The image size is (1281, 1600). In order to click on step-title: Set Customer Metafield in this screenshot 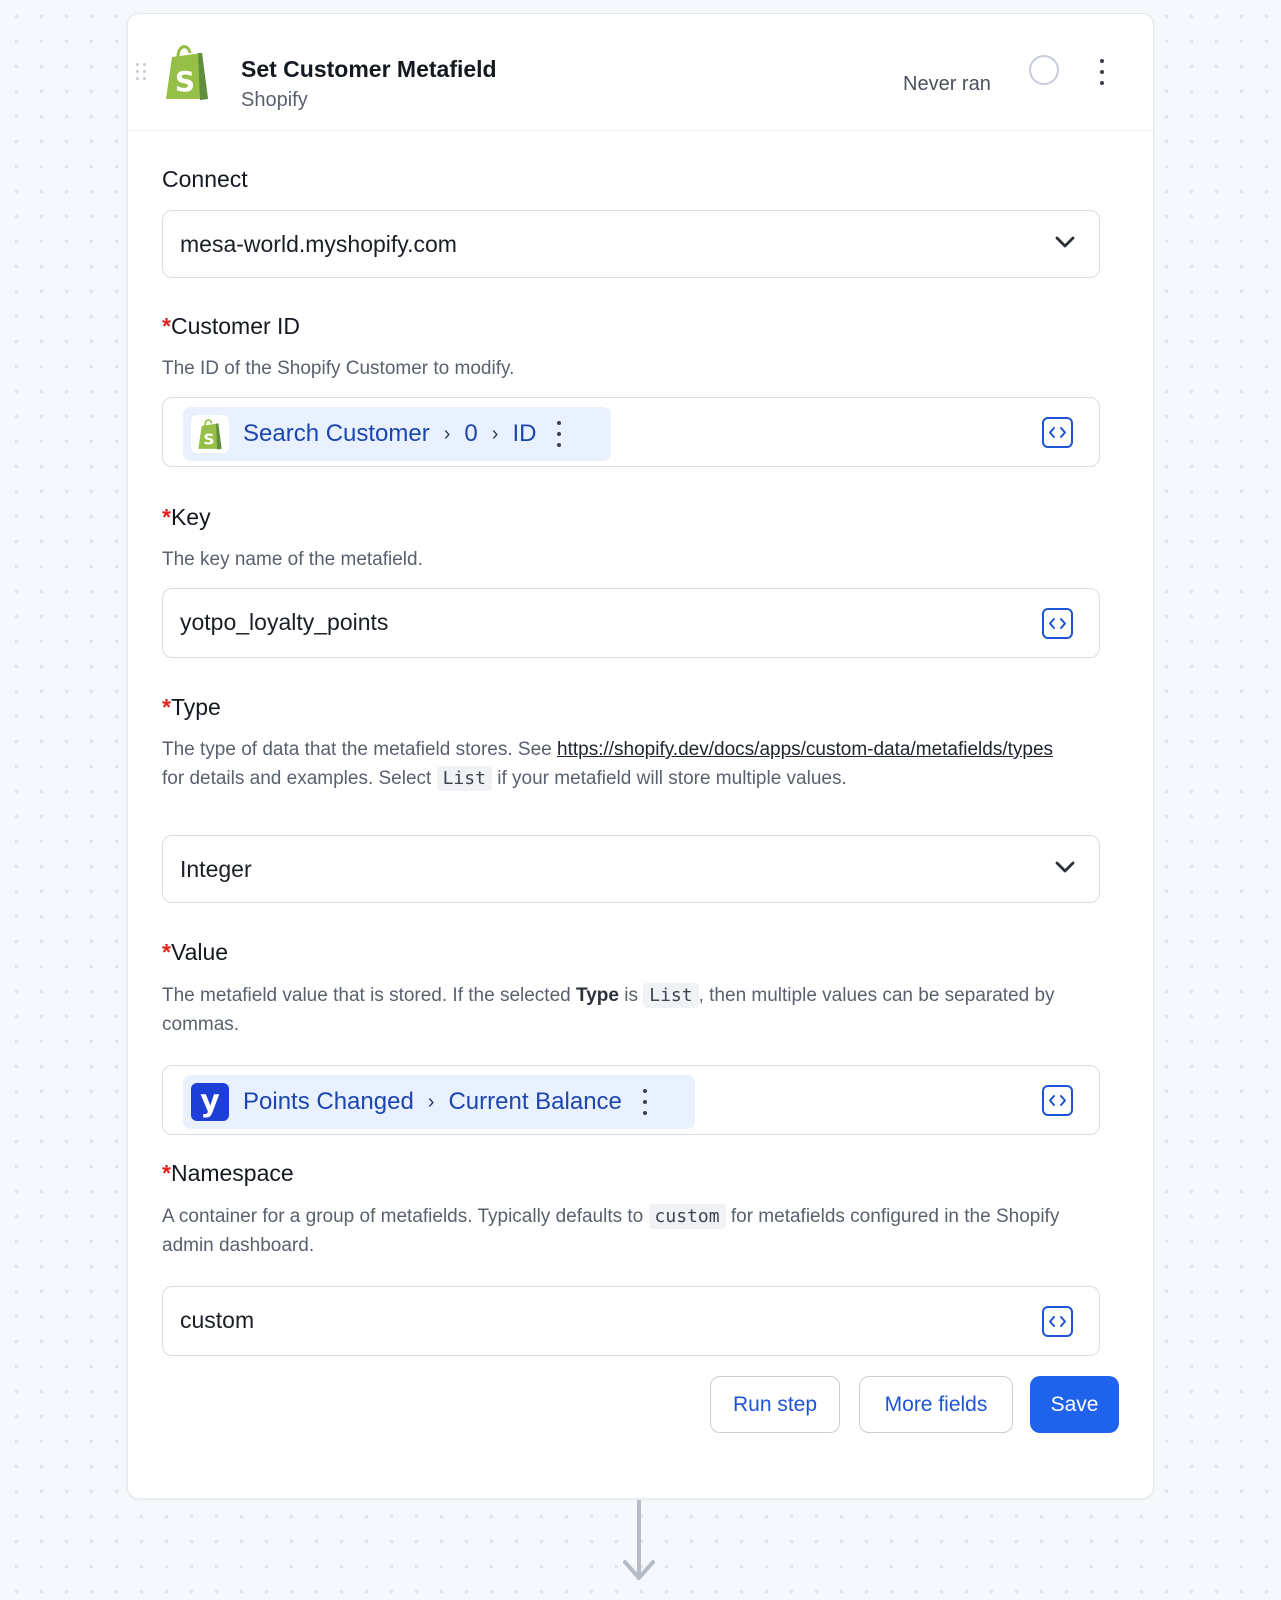, I will do `click(369, 69)`.